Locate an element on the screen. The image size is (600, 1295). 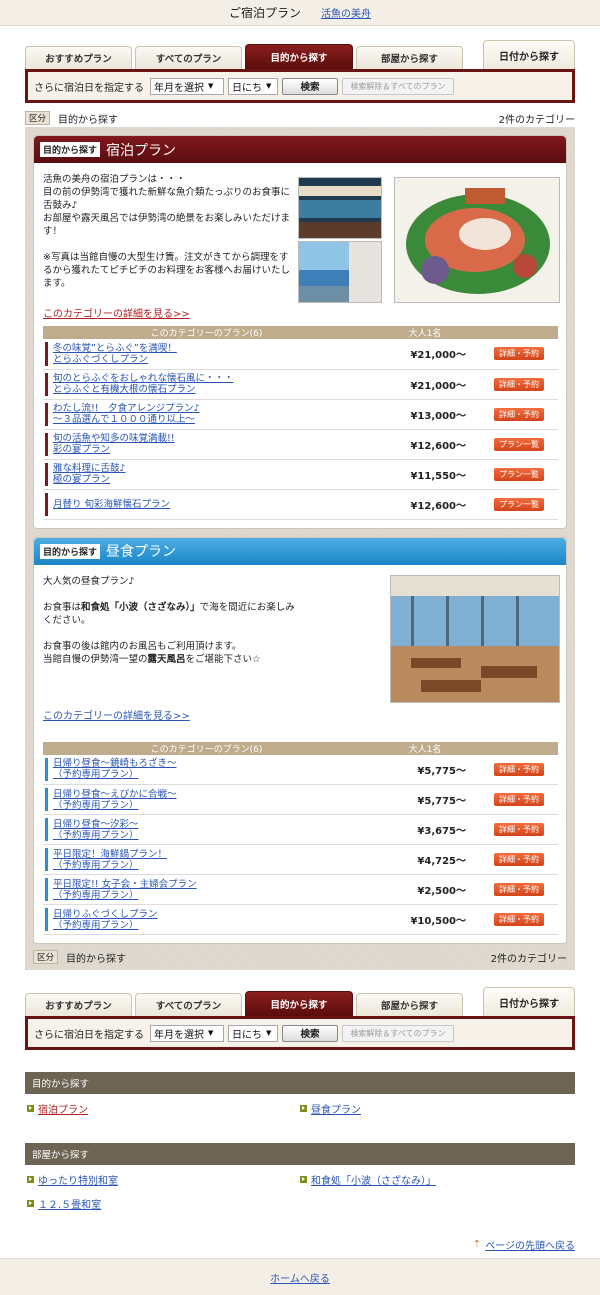
plan-link: 彩の宴プラン is located at coordinates (81, 449).